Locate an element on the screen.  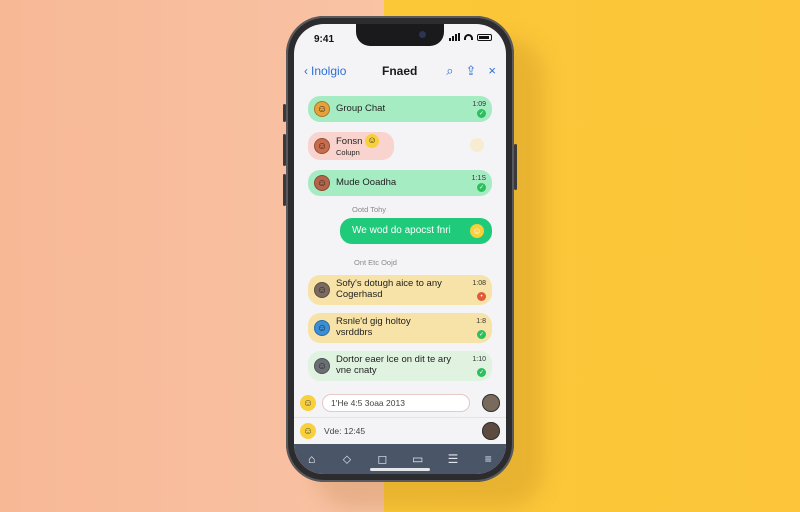
tab-home-icon: ⌂ is located at coordinates (312, 459).